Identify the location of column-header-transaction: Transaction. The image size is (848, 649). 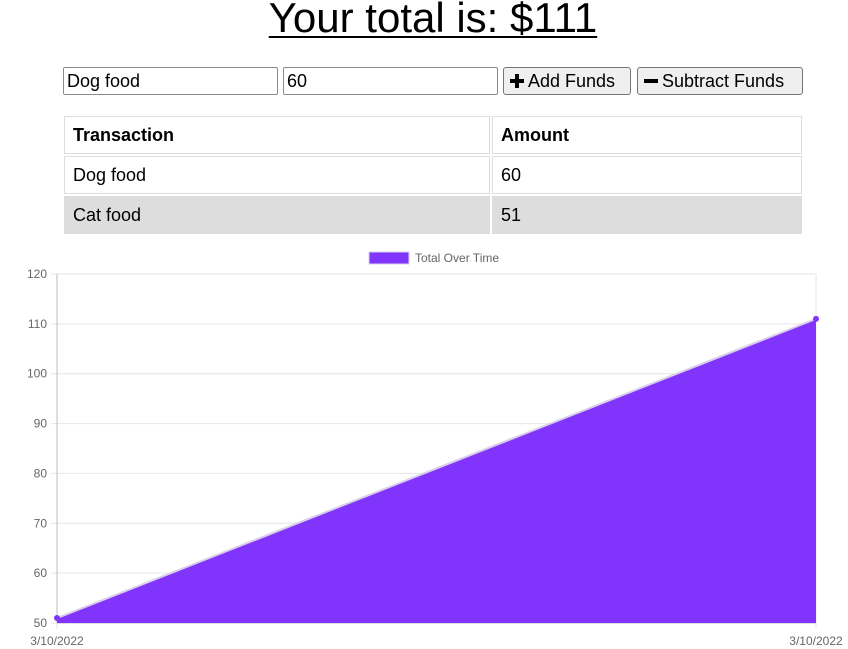
(277, 135).